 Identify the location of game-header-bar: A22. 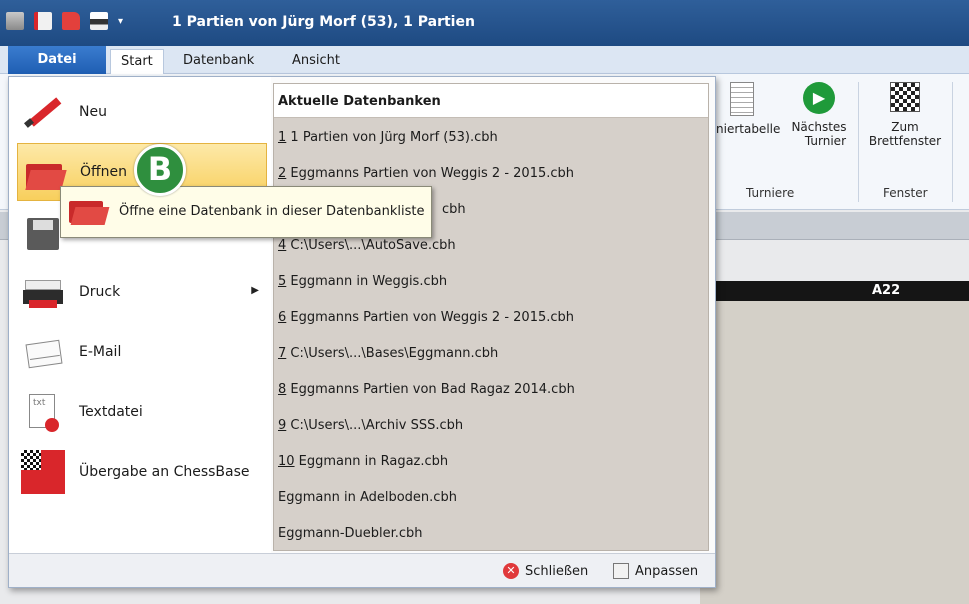
(834, 291).